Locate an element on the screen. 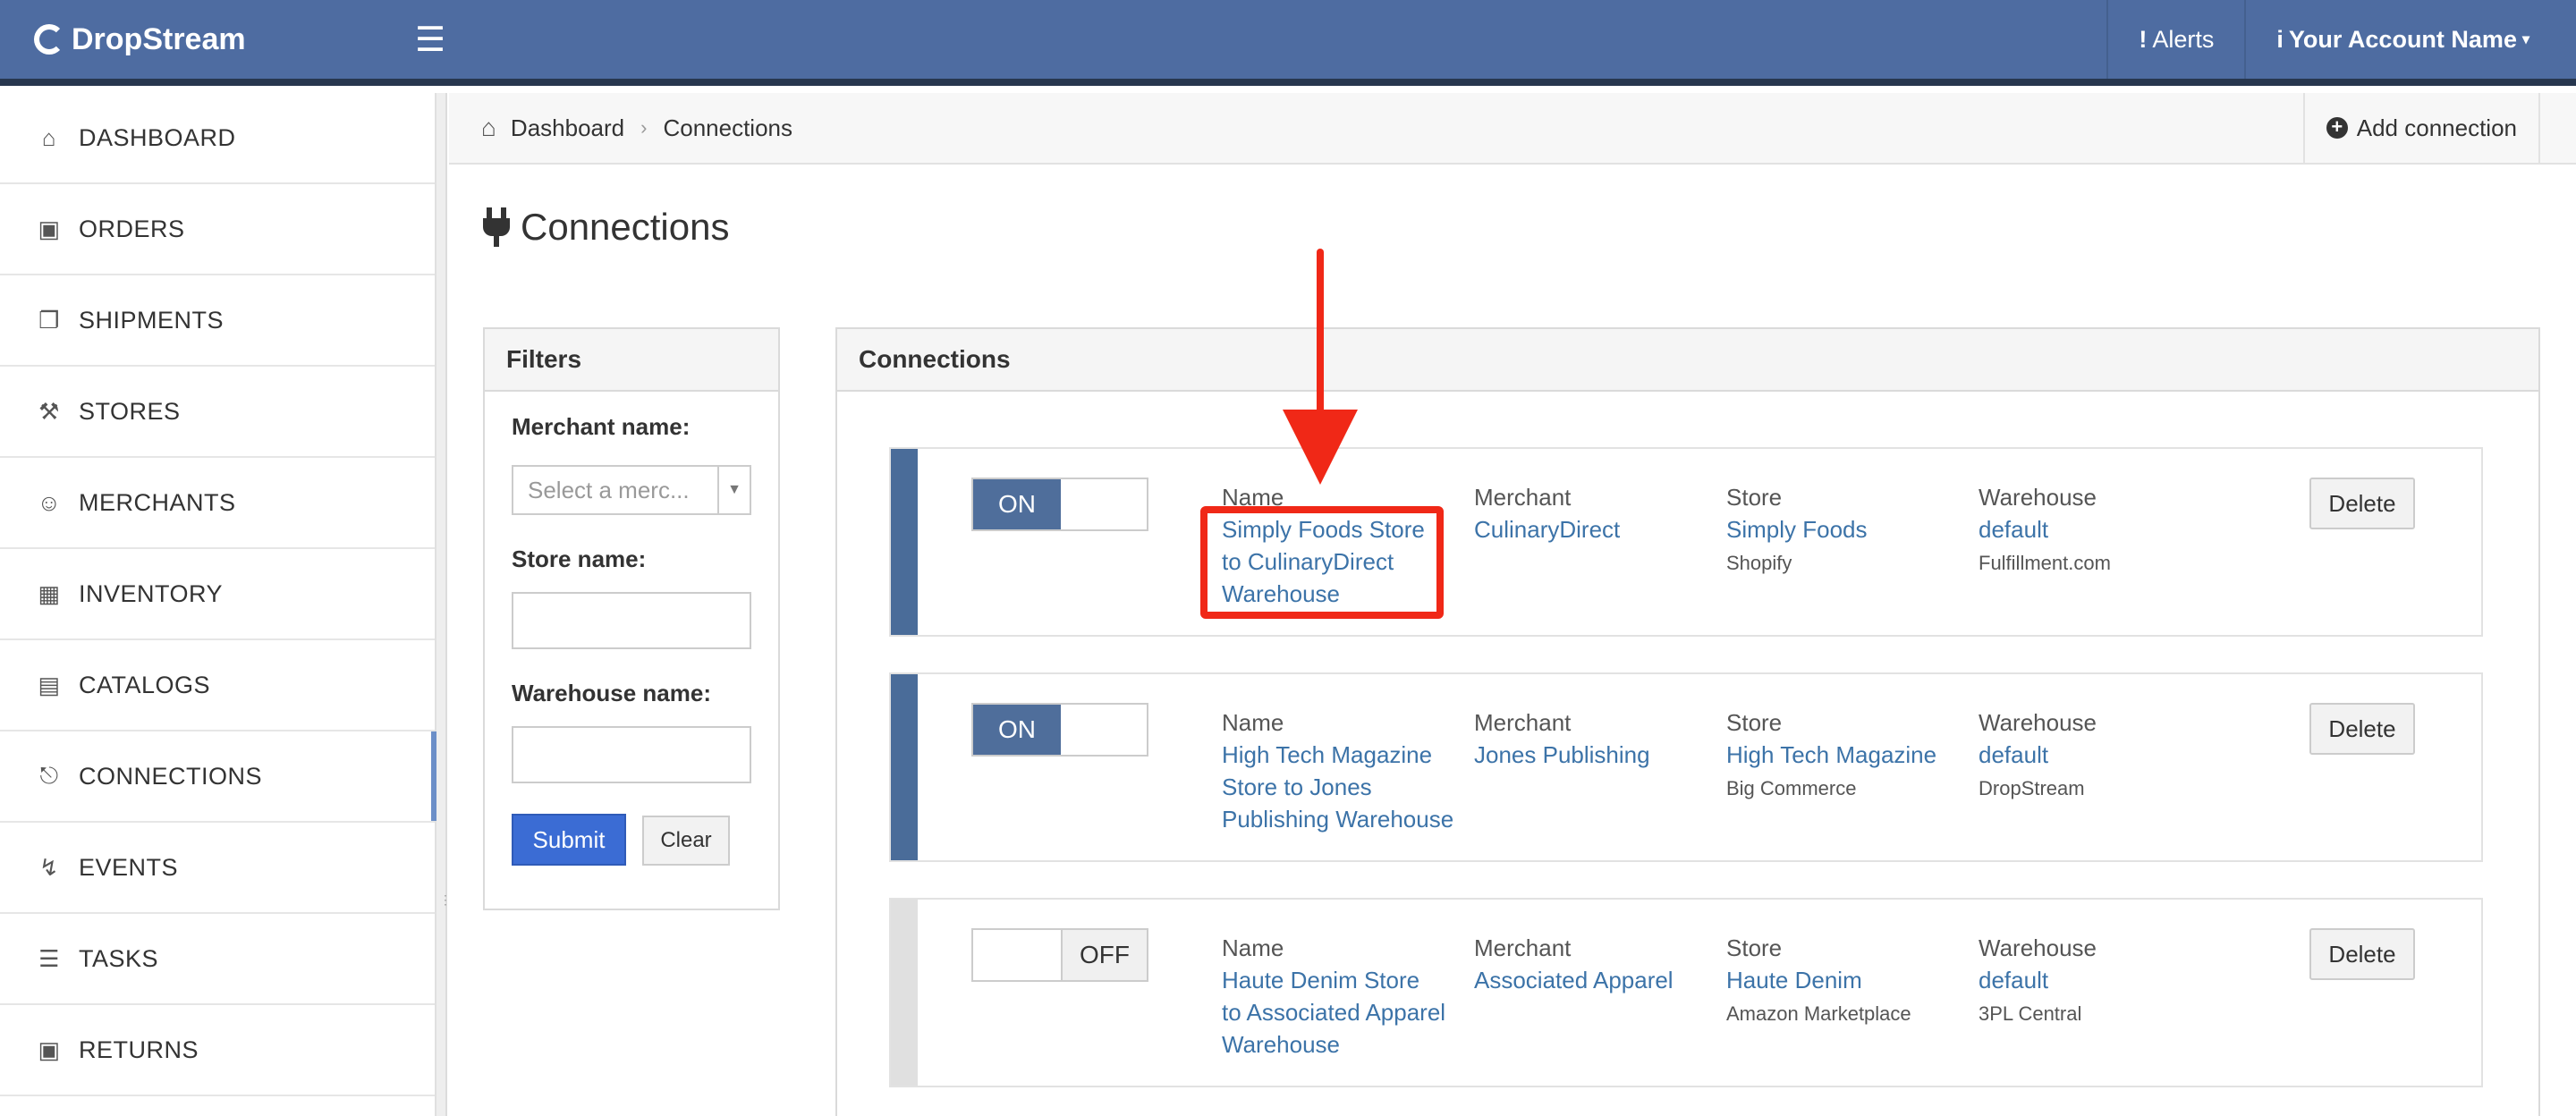  sidebar-item-returns: ▣ RETURNS is located at coordinates (217, 1050).